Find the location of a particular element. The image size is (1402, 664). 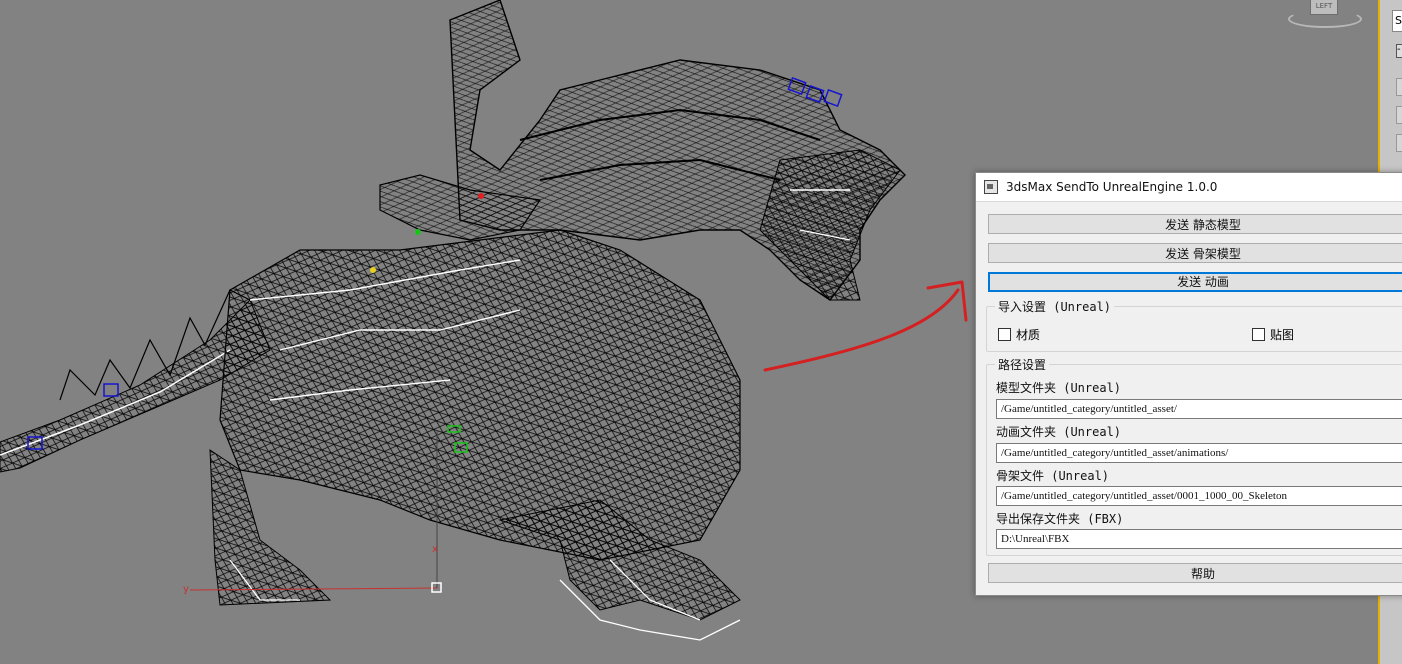

command-panel-field: St is located at coordinates (1397, 21).